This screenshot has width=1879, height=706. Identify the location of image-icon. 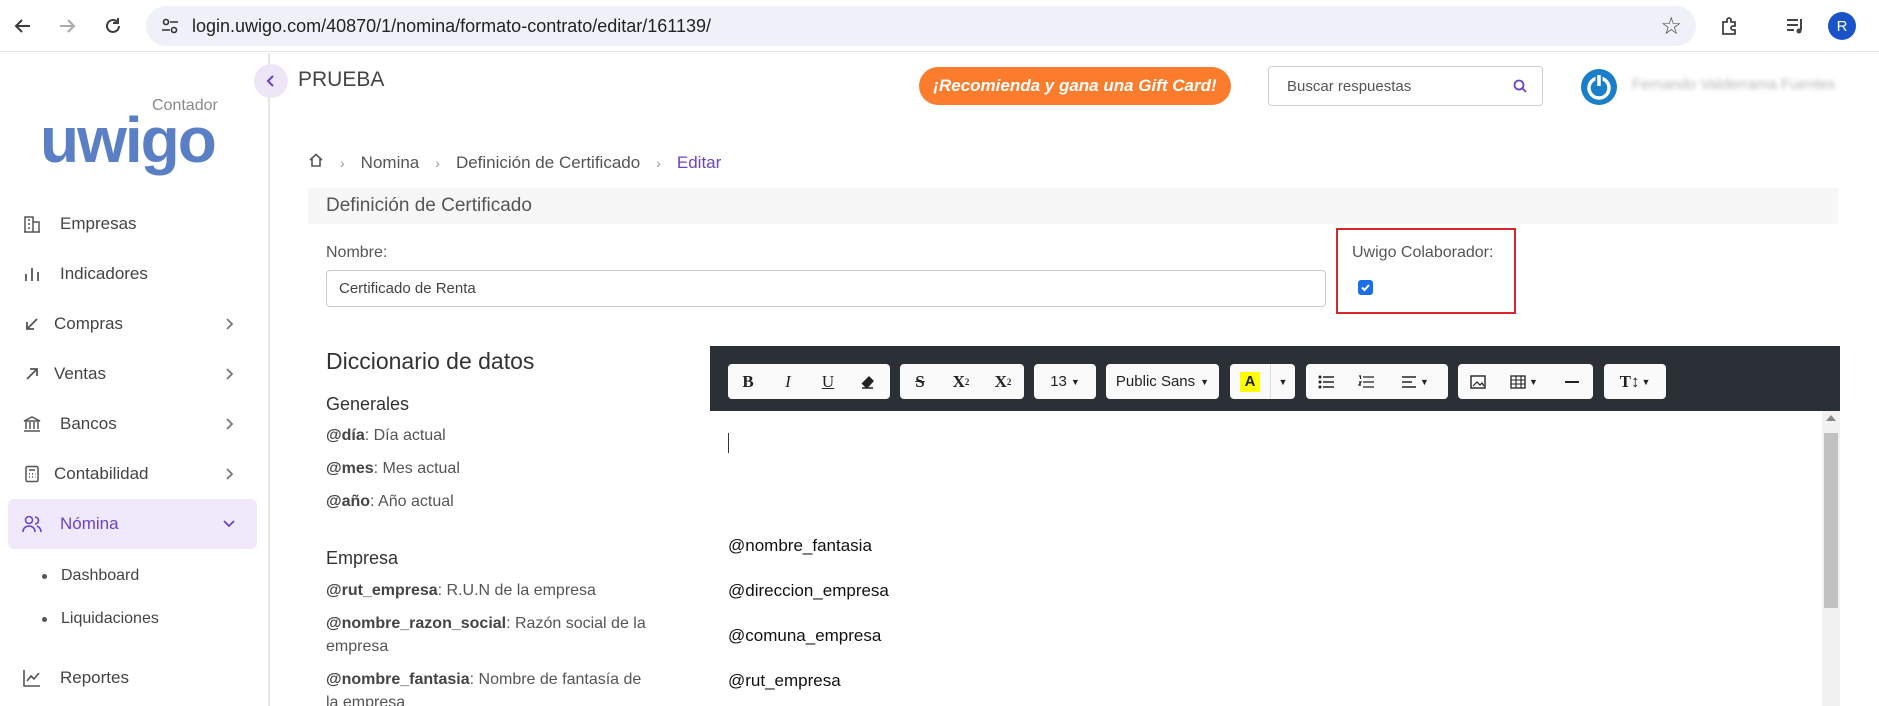
(1478, 381).